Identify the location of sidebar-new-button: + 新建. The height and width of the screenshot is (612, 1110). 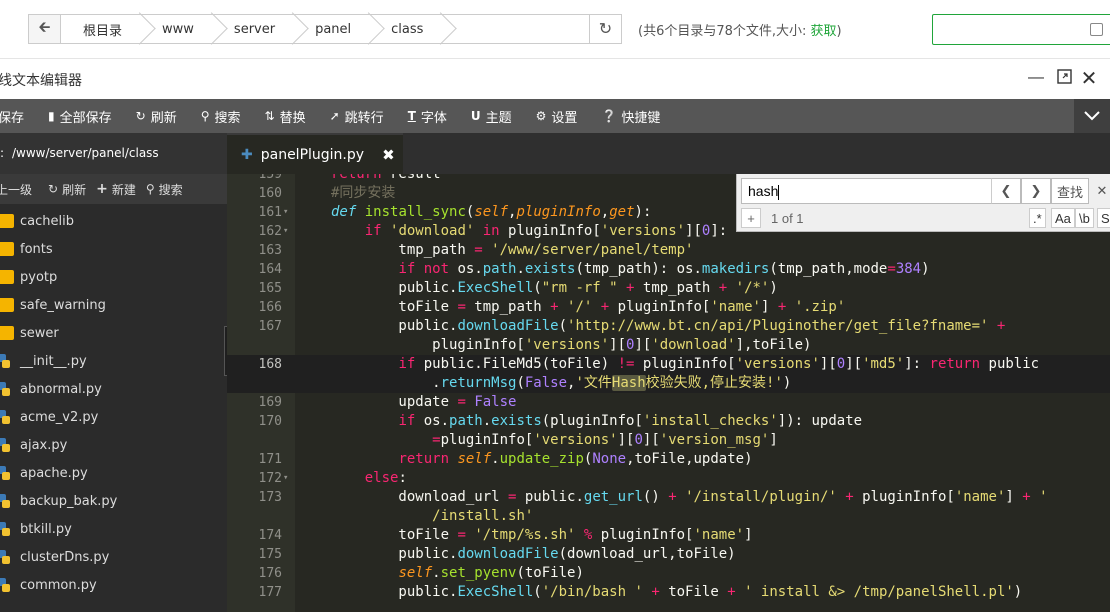
(121, 189).